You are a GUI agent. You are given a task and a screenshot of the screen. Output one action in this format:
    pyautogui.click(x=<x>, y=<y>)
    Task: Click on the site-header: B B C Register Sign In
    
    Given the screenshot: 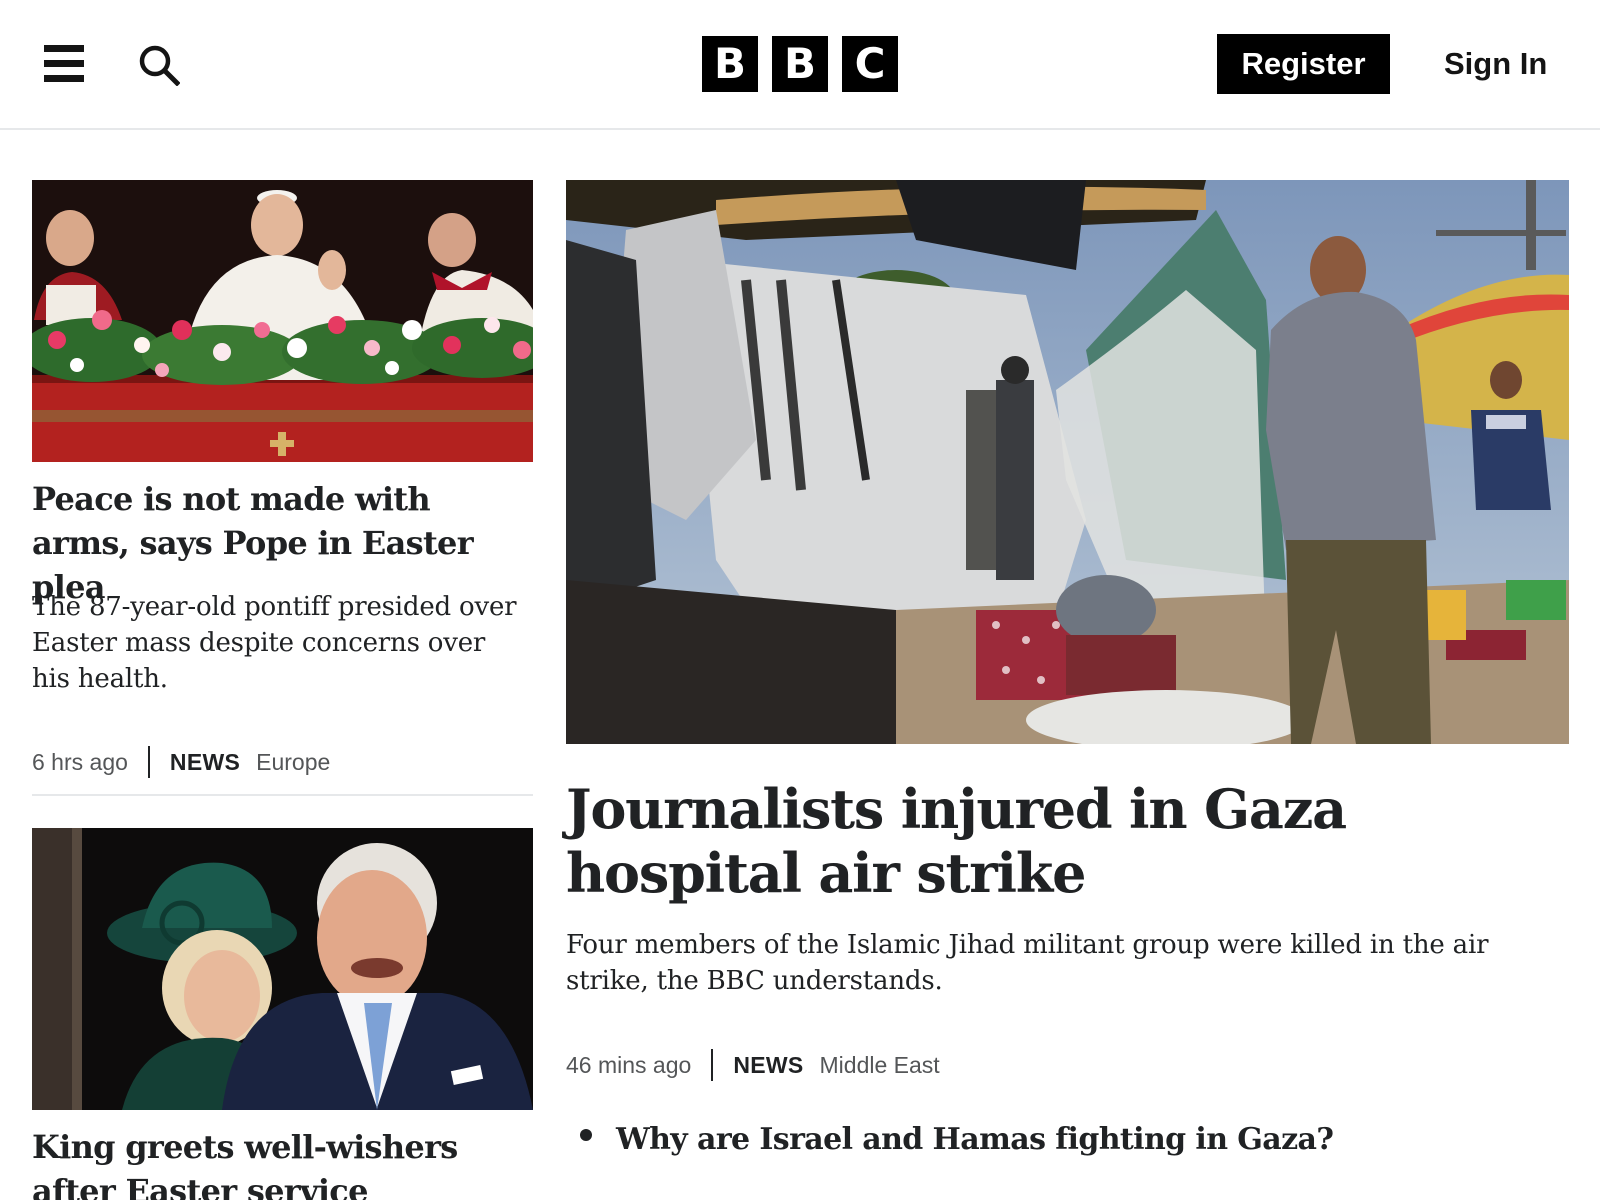 What is the action you would take?
    pyautogui.click(x=800, y=65)
    